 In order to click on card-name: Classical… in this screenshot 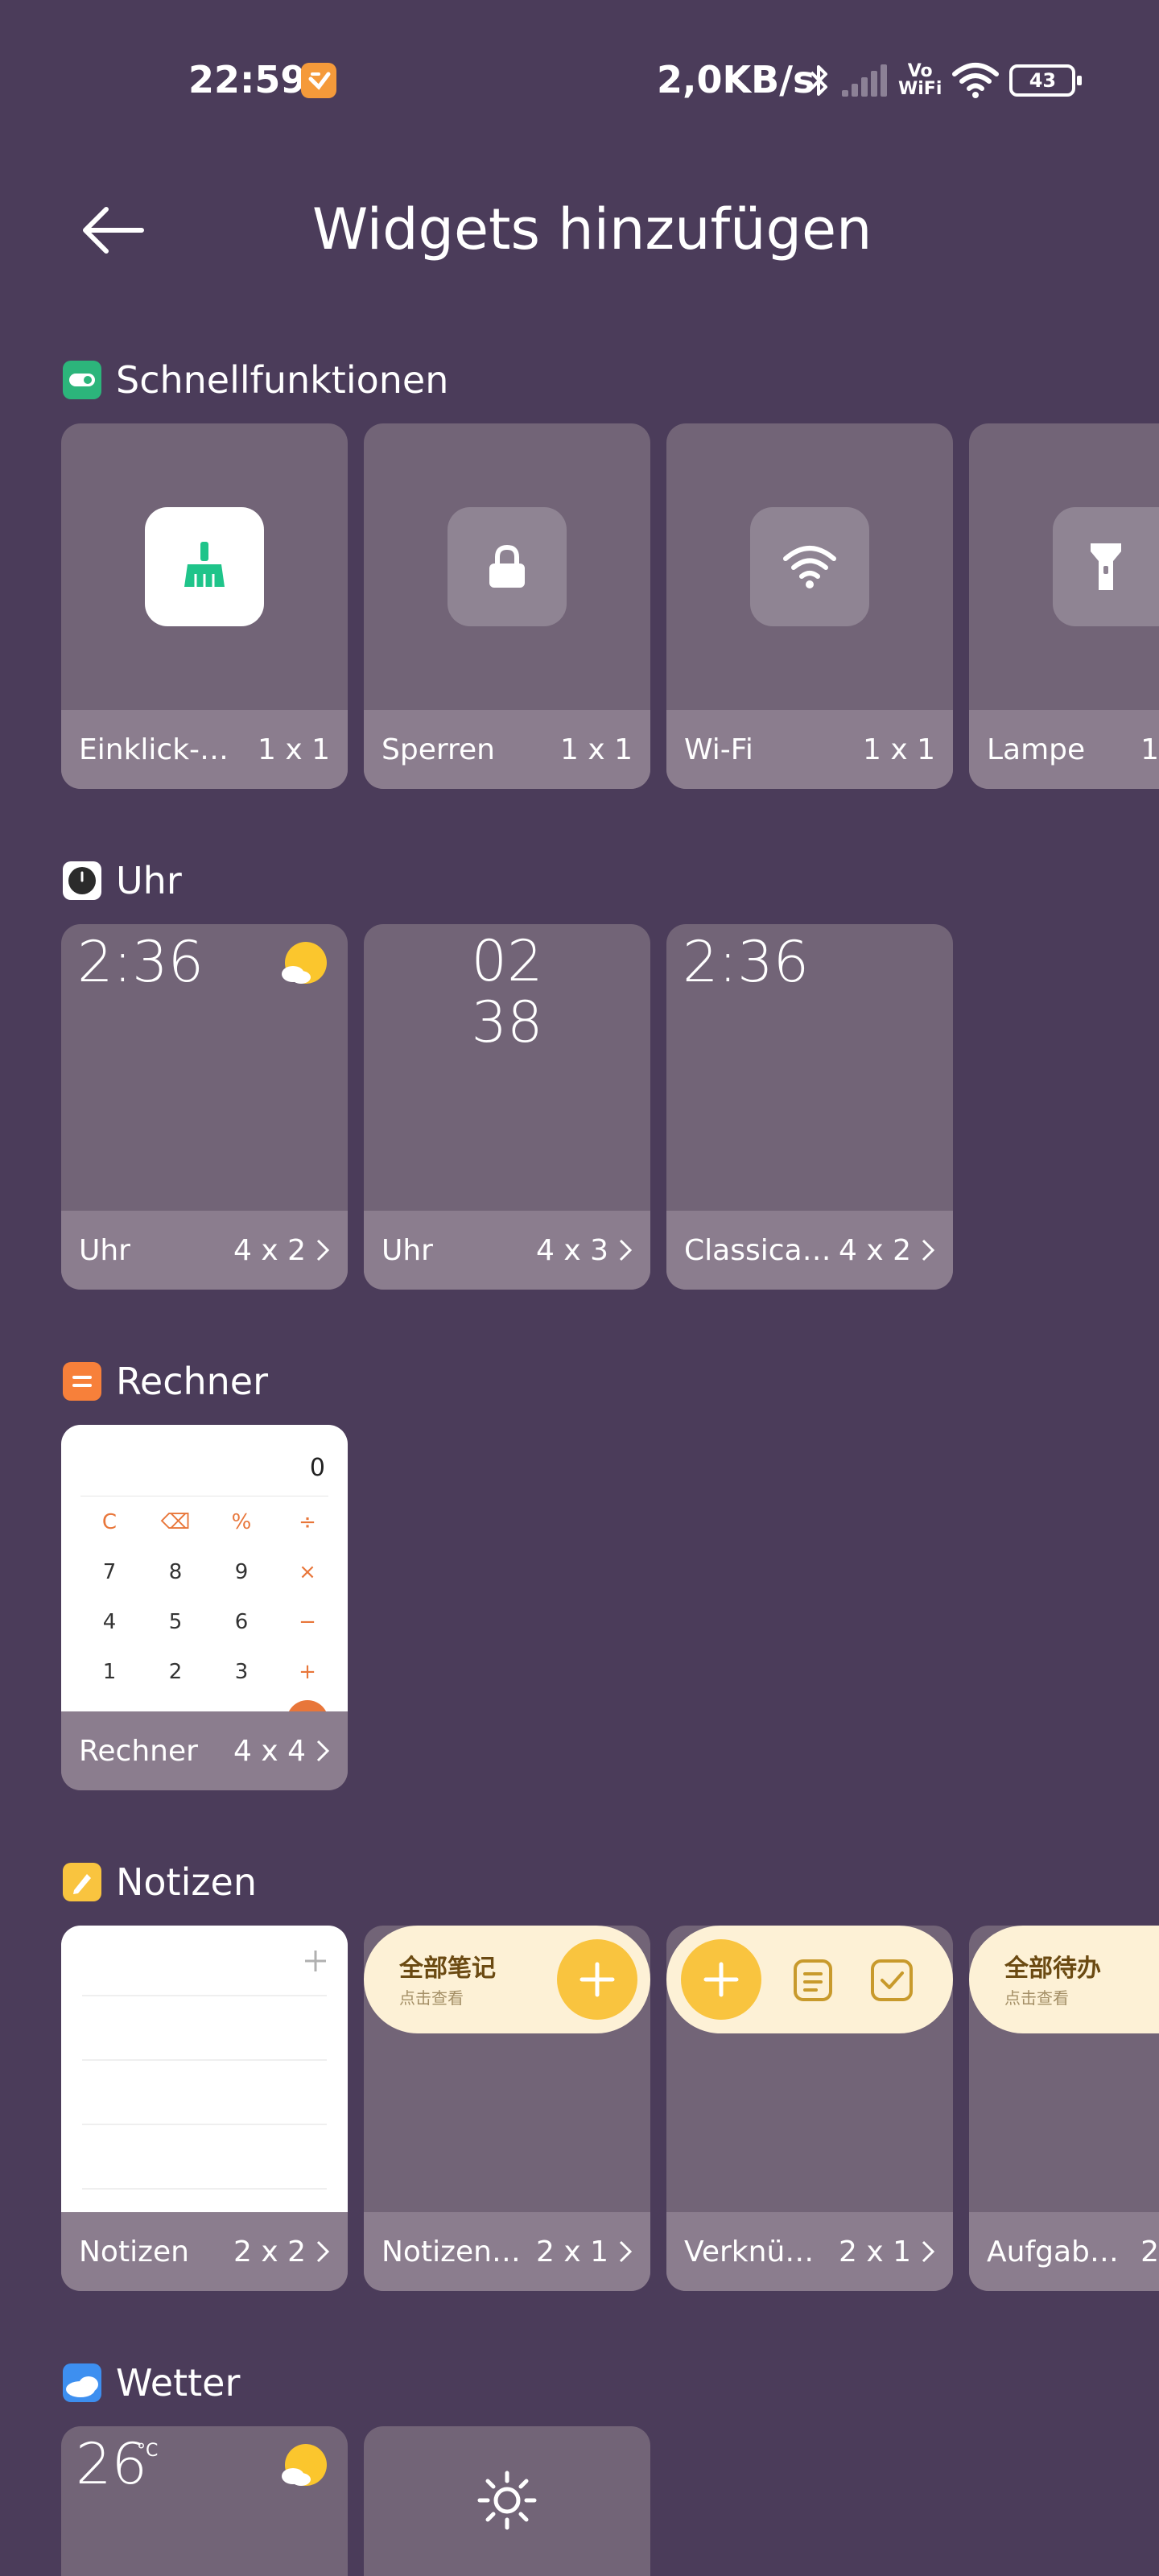, I will do `click(758, 1250)`.